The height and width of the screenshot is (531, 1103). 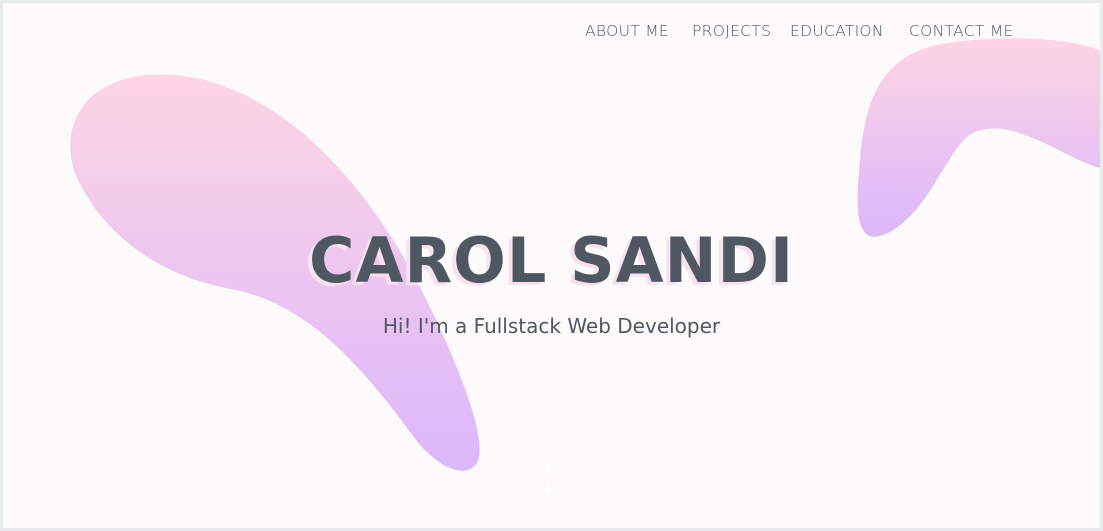 What do you see at coordinates (549, 481) in the screenshot?
I see `scroll-down-icon` at bounding box center [549, 481].